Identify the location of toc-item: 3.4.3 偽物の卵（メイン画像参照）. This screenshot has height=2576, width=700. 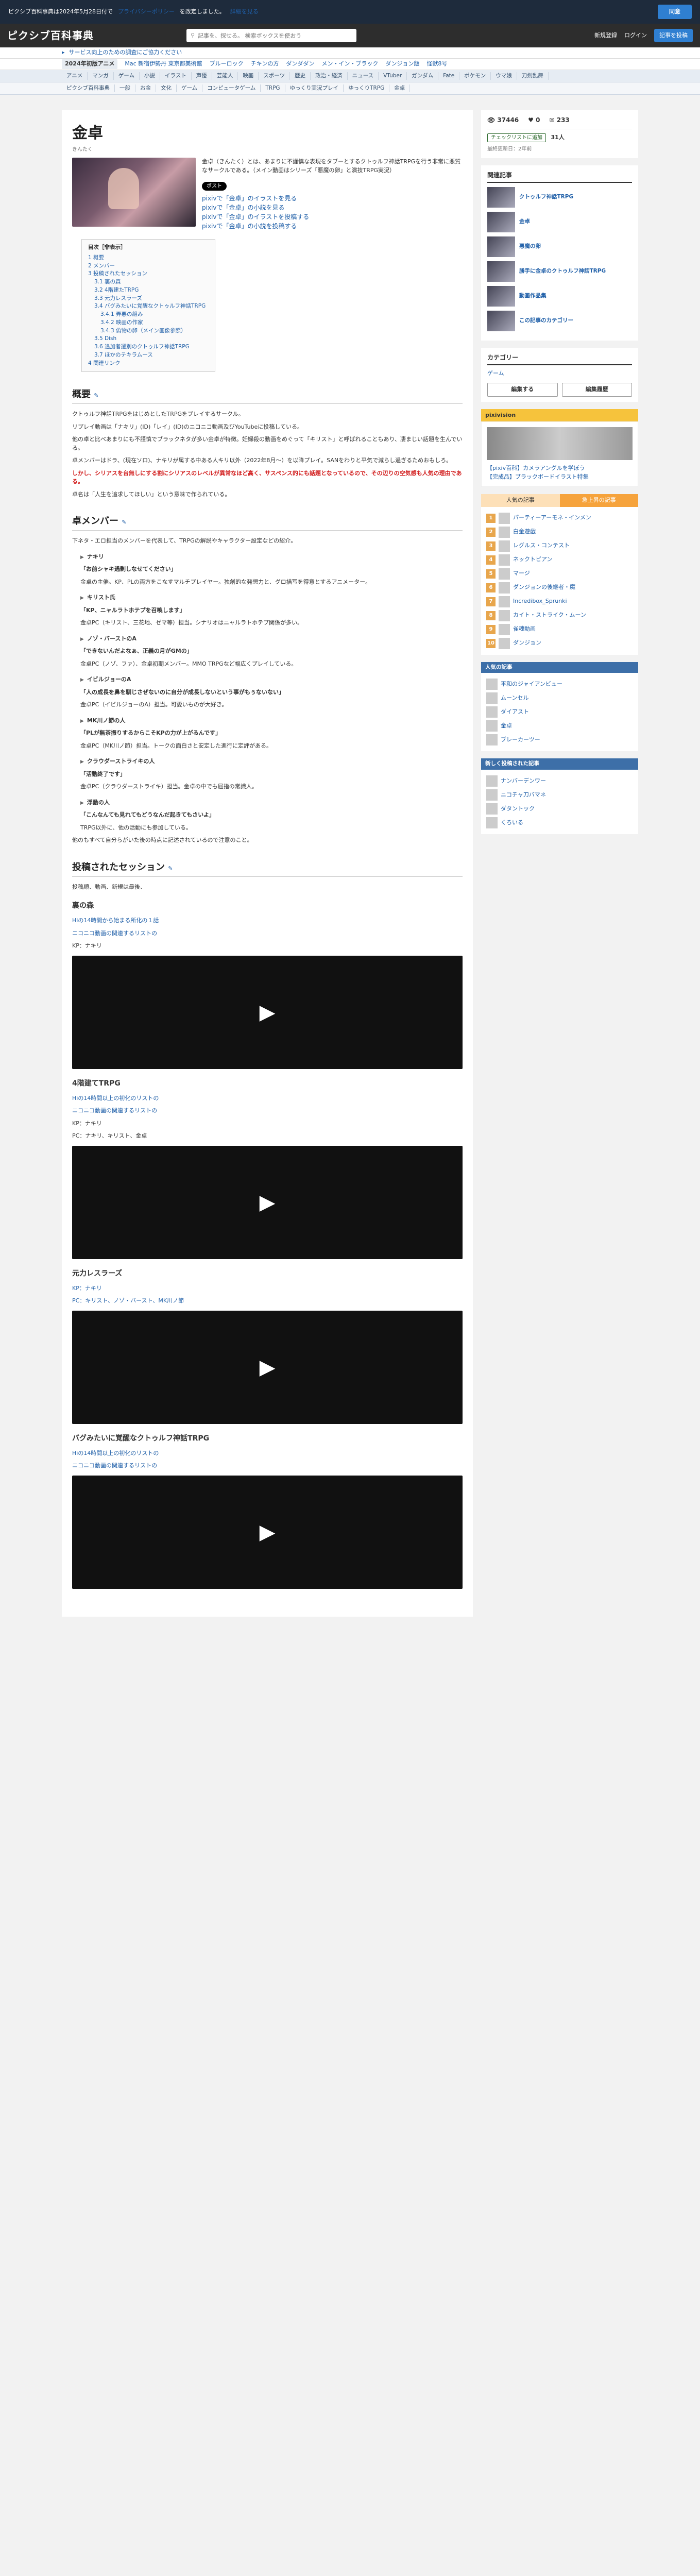
(148, 331).